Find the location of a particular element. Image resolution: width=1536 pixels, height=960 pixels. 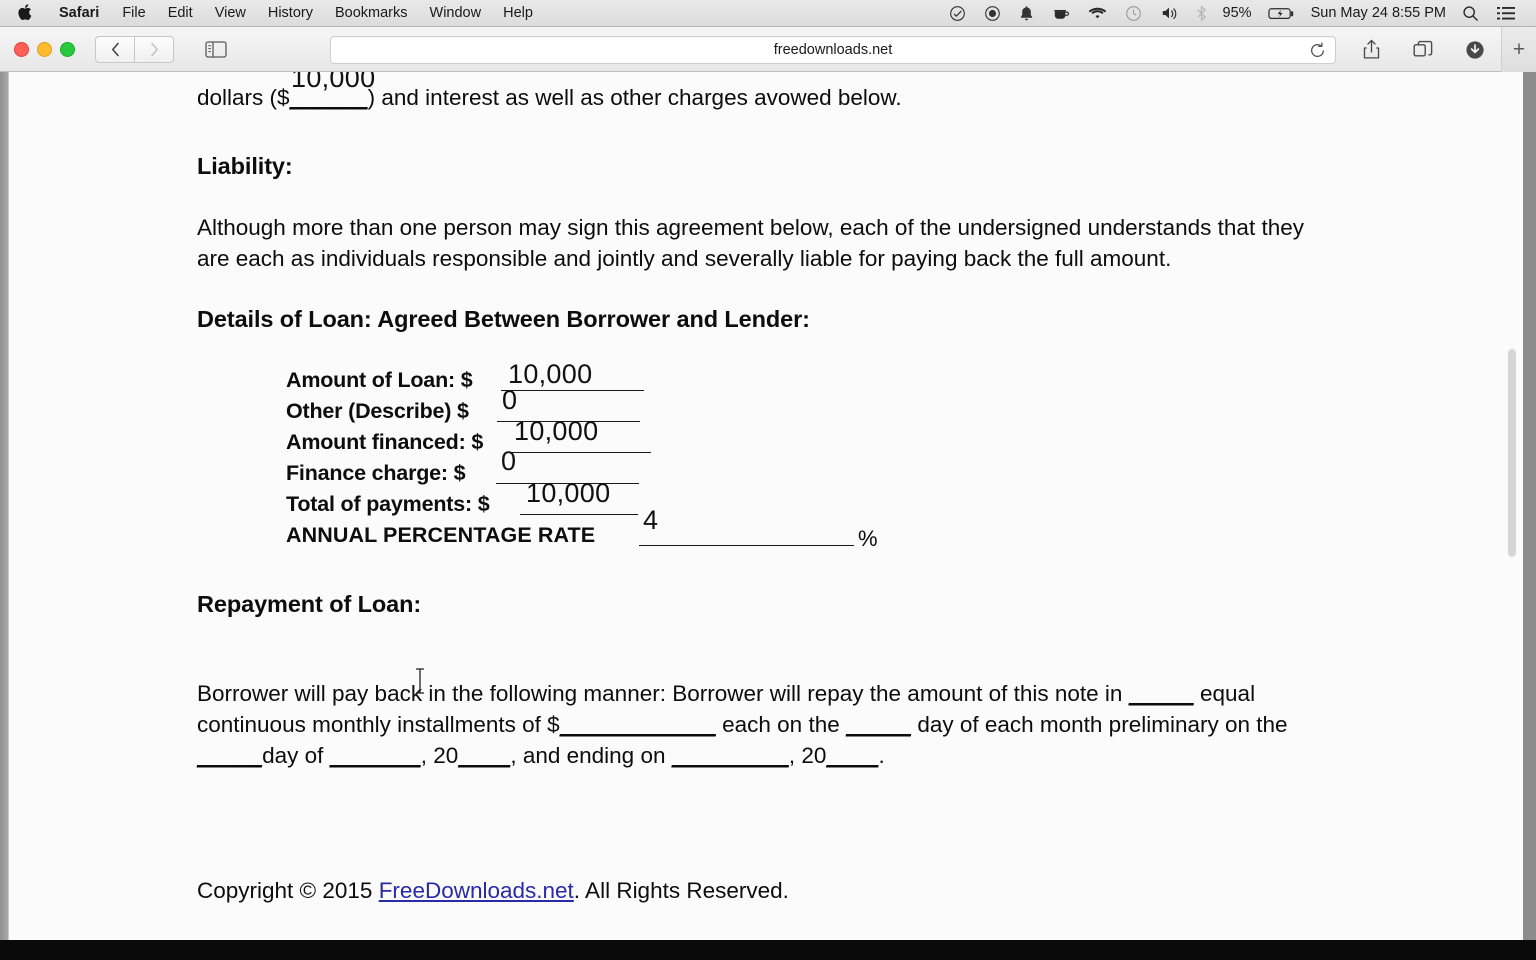

repayment-blank-5: _______ is located at coordinates (375, 755).